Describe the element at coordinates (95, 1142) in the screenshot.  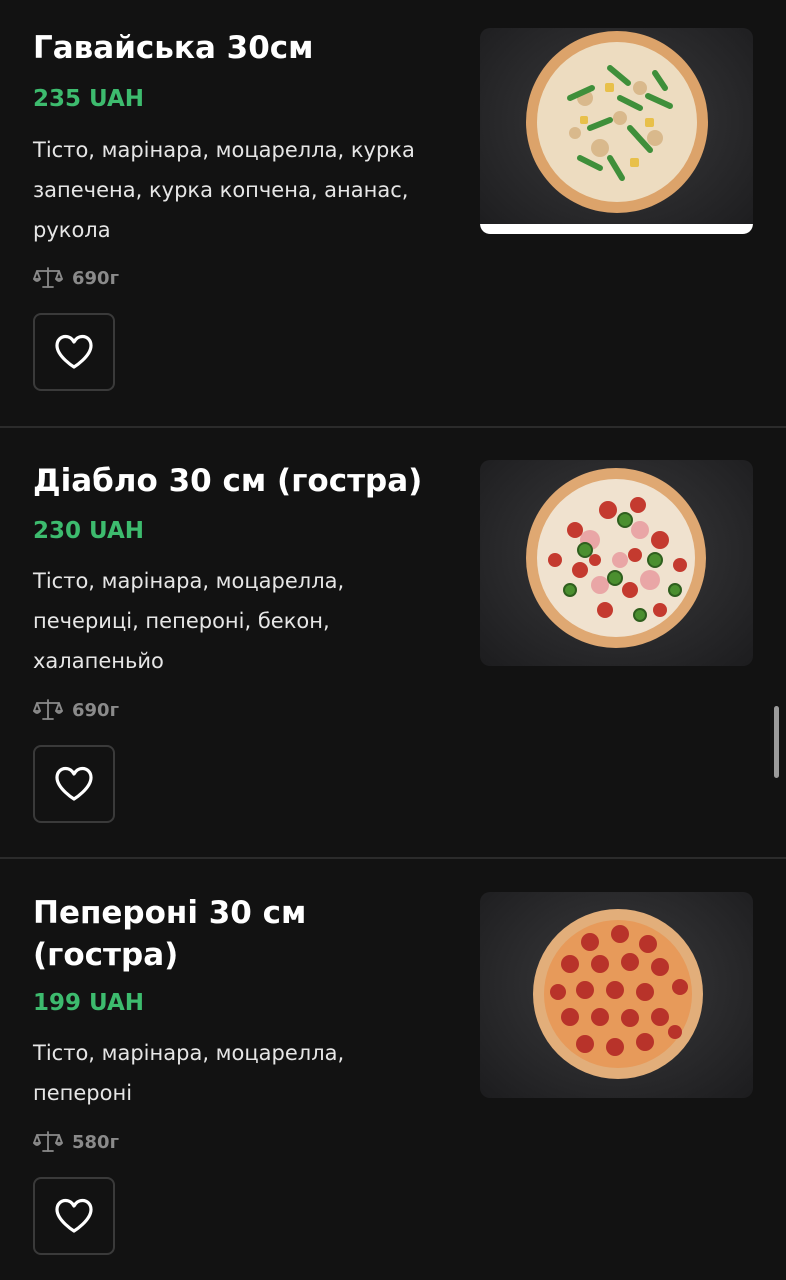
I see `weight-value: 580г` at that location.